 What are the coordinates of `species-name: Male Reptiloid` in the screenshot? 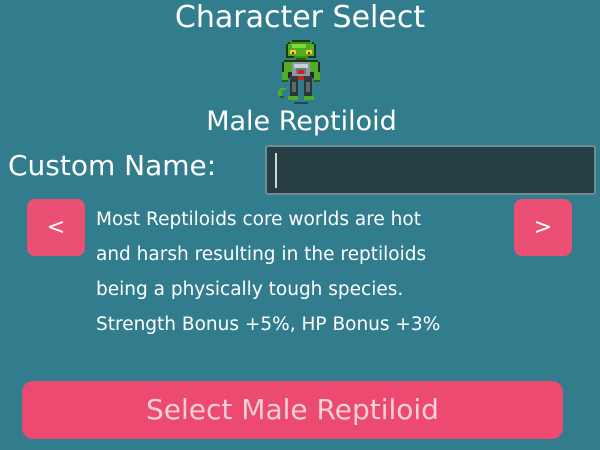 It's located at (301, 121).